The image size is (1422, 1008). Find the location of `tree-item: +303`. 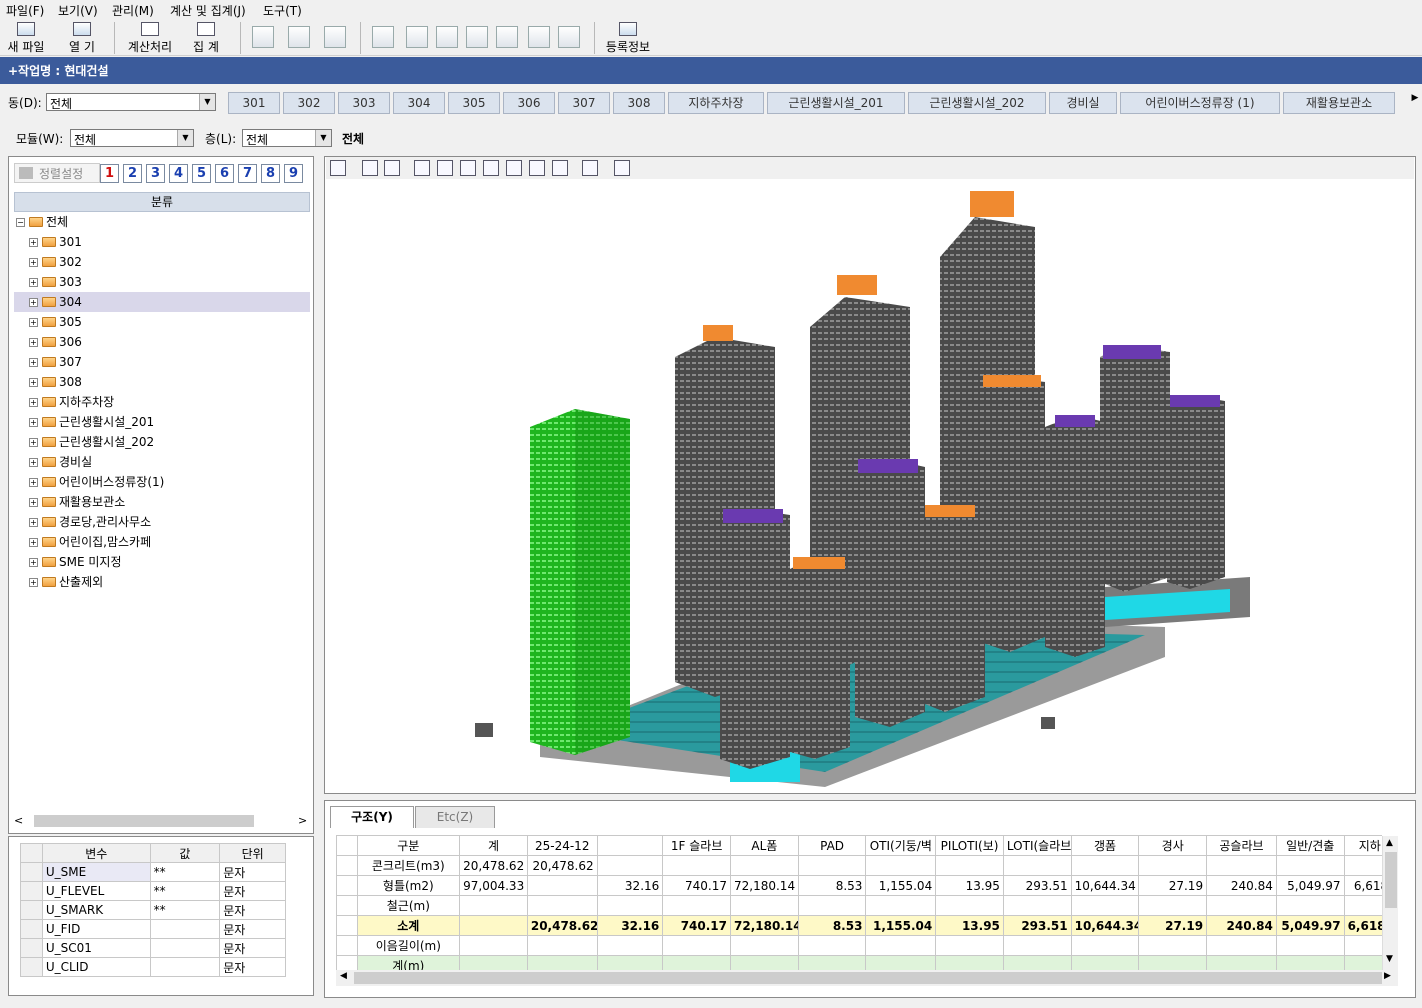

tree-item: +303 is located at coordinates (162, 282).